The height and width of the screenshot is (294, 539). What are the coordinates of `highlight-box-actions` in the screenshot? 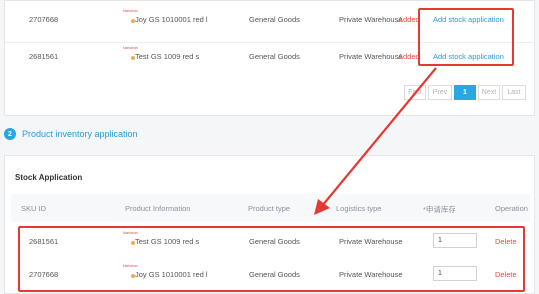 It's located at (466, 37).